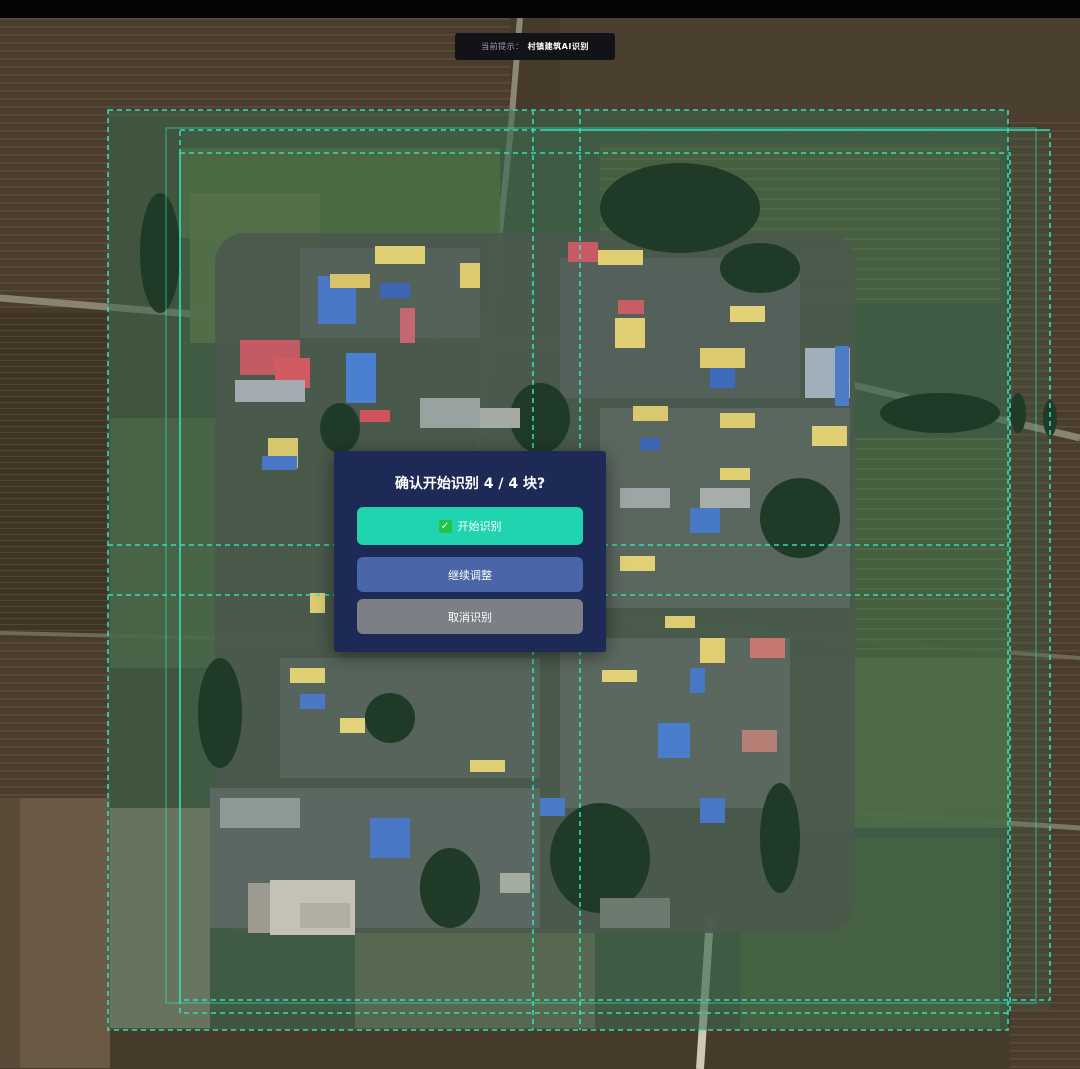 This screenshot has width=1080, height=1069. I want to click on continue-adjust-button: 继续调整, so click(470, 574).